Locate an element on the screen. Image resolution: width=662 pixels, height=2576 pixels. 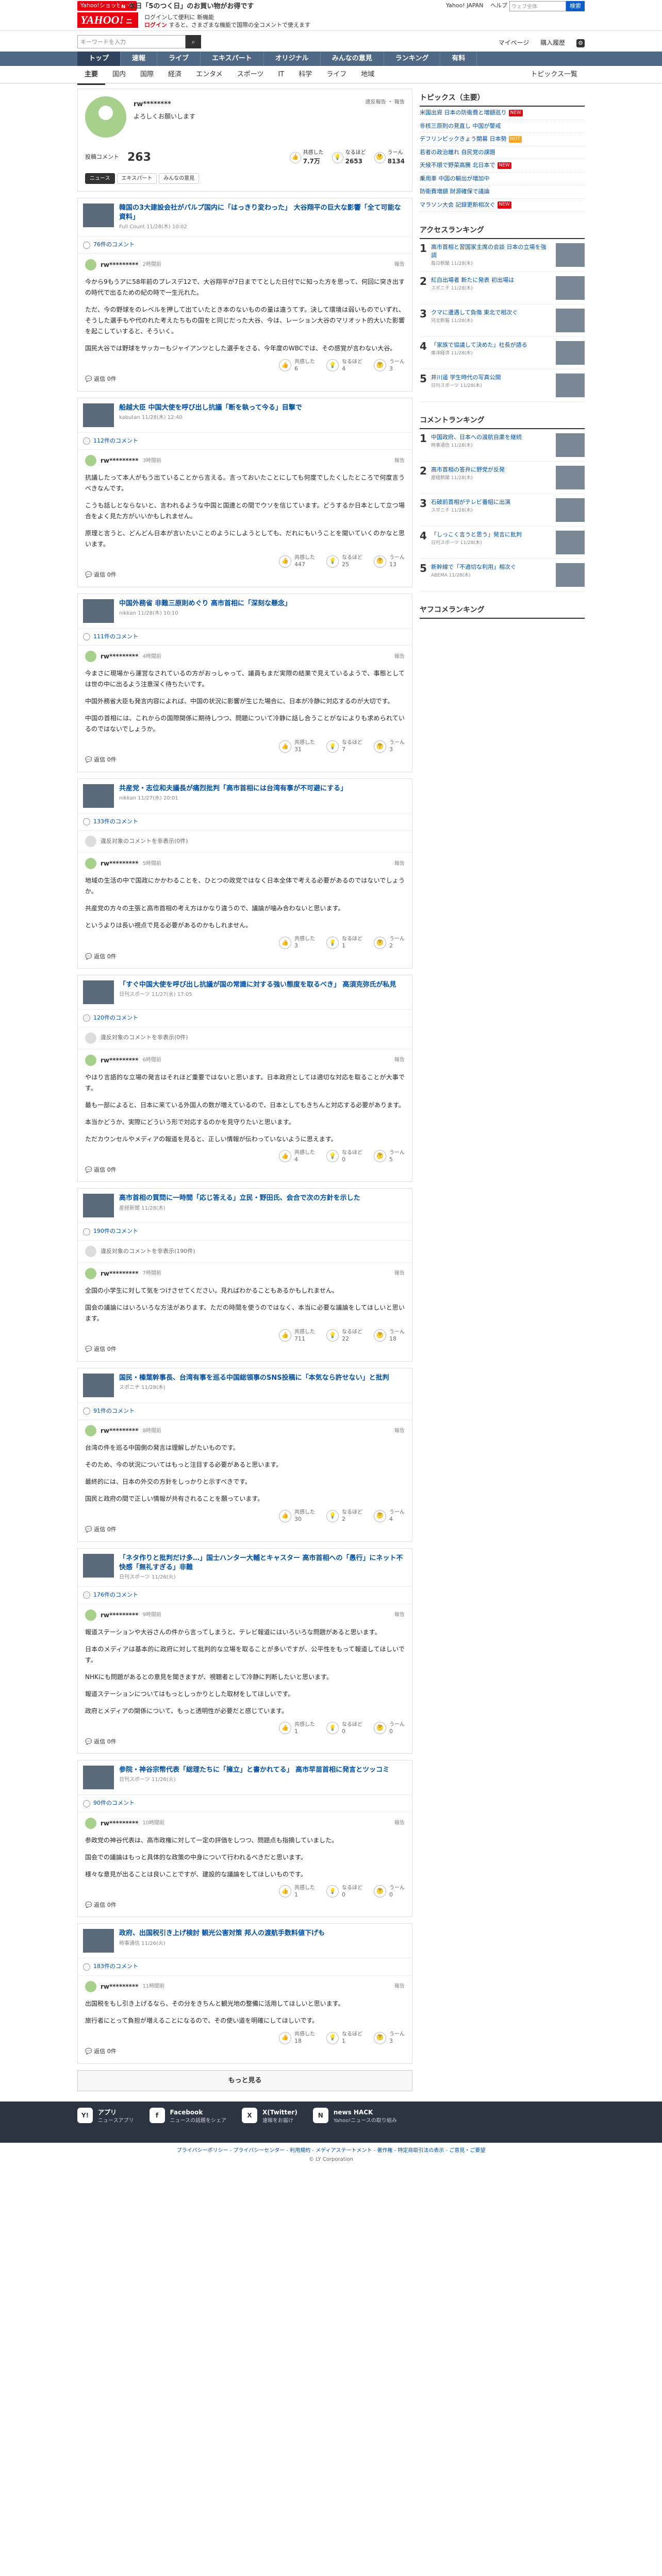
snav-item: 主要 is located at coordinates (92, 75).